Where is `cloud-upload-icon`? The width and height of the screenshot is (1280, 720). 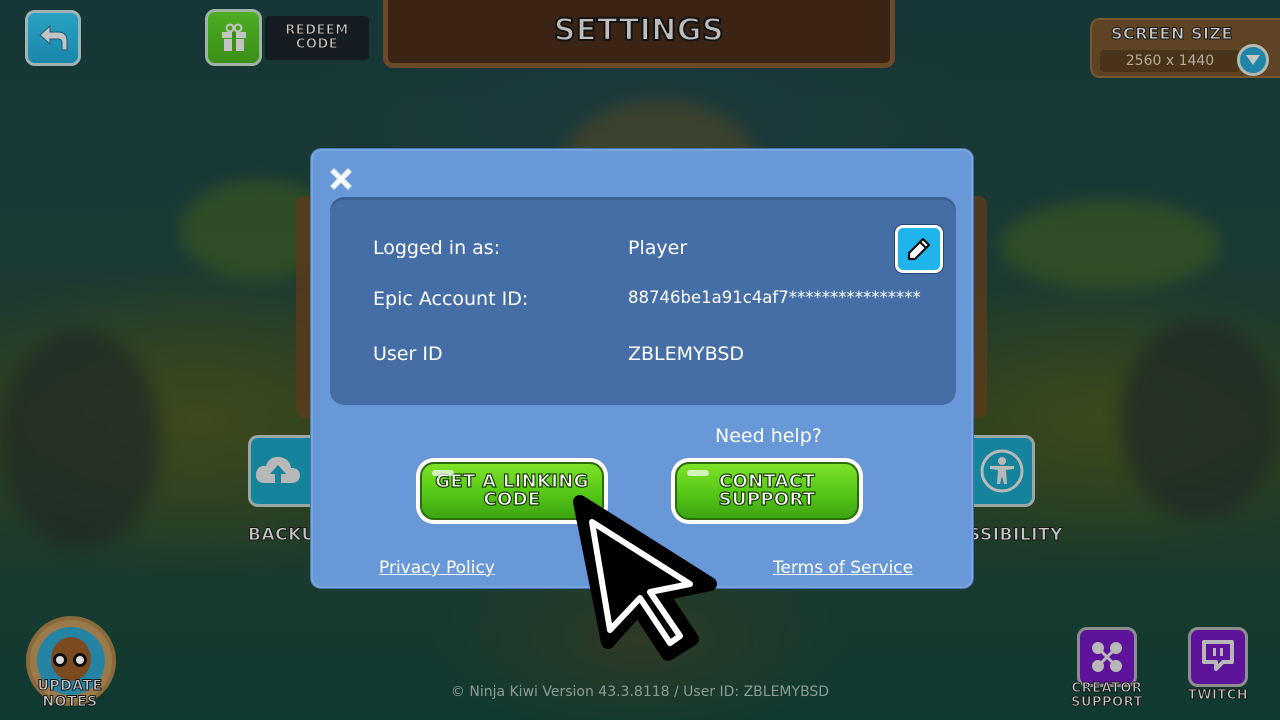
cloud-upload-icon is located at coordinates (277, 469).